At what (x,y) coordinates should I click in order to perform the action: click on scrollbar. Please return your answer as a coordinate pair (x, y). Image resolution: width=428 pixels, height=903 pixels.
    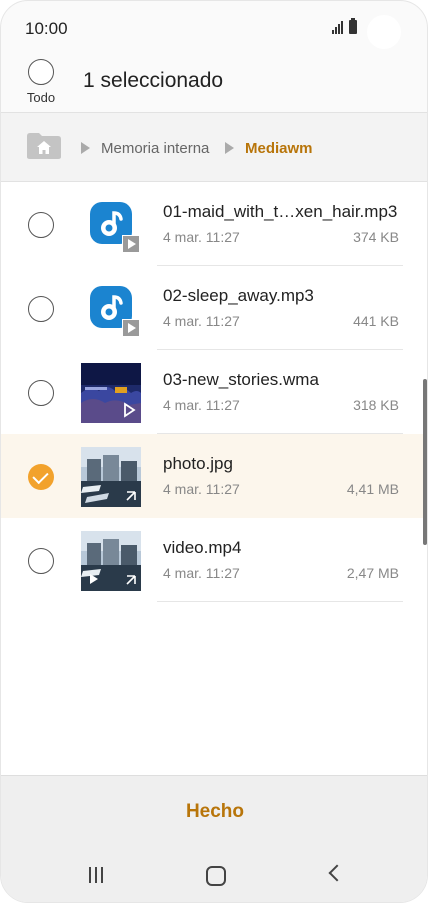
    Looking at the image, I should click on (425, 462).